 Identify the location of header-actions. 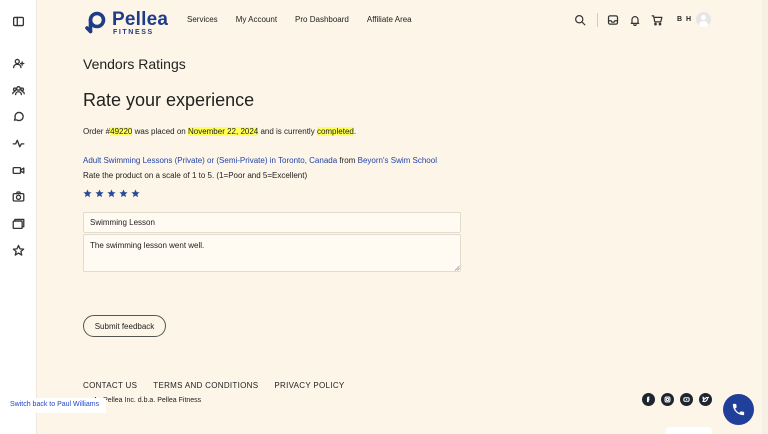
(618, 20).